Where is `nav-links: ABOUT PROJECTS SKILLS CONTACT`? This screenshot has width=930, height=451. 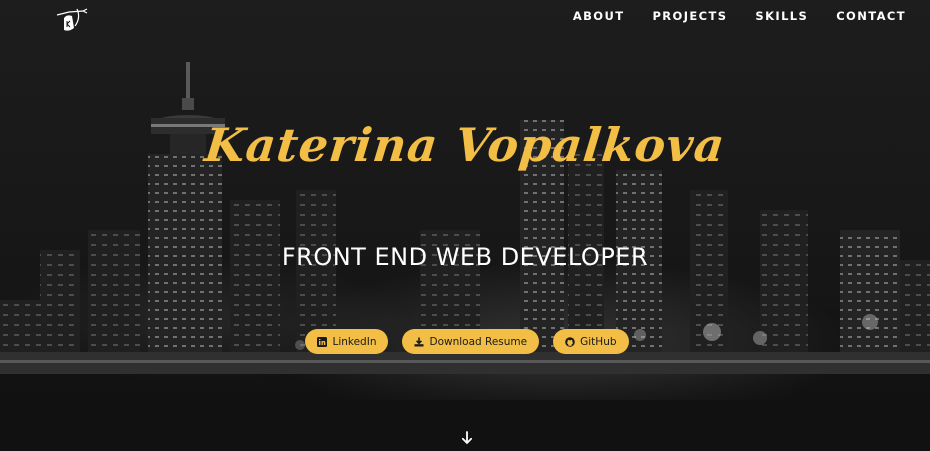 nav-links: ABOUT PROJECTS SKILLS CONTACT is located at coordinates (725, 16).